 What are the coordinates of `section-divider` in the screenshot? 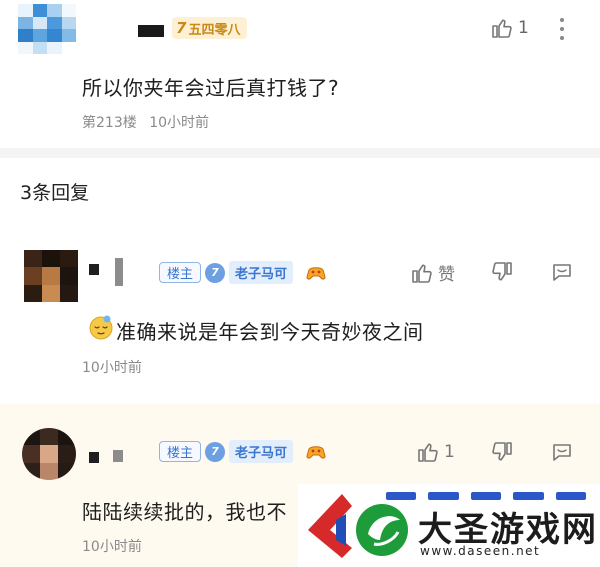 It's located at (300, 153).